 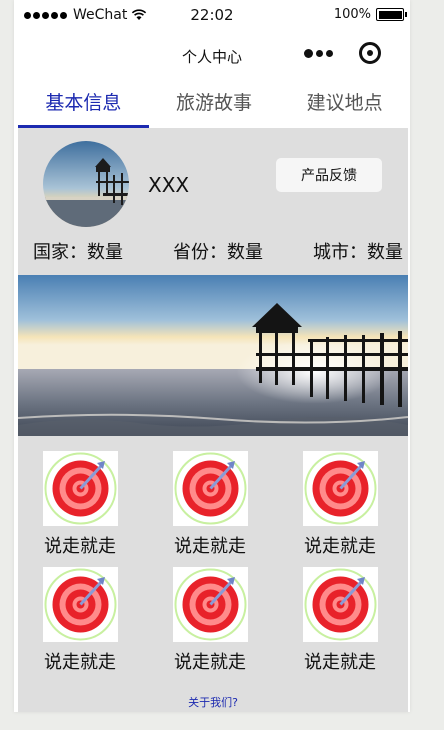 What do you see at coordinates (358, 252) in the screenshot?
I see `stat-city: 城市：数量` at bounding box center [358, 252].